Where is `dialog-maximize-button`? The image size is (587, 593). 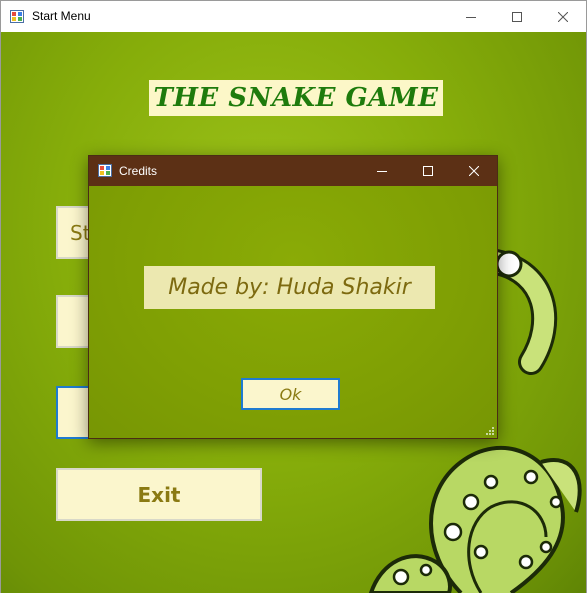
dialog-maximize-button is located at coordinates (428, 171).